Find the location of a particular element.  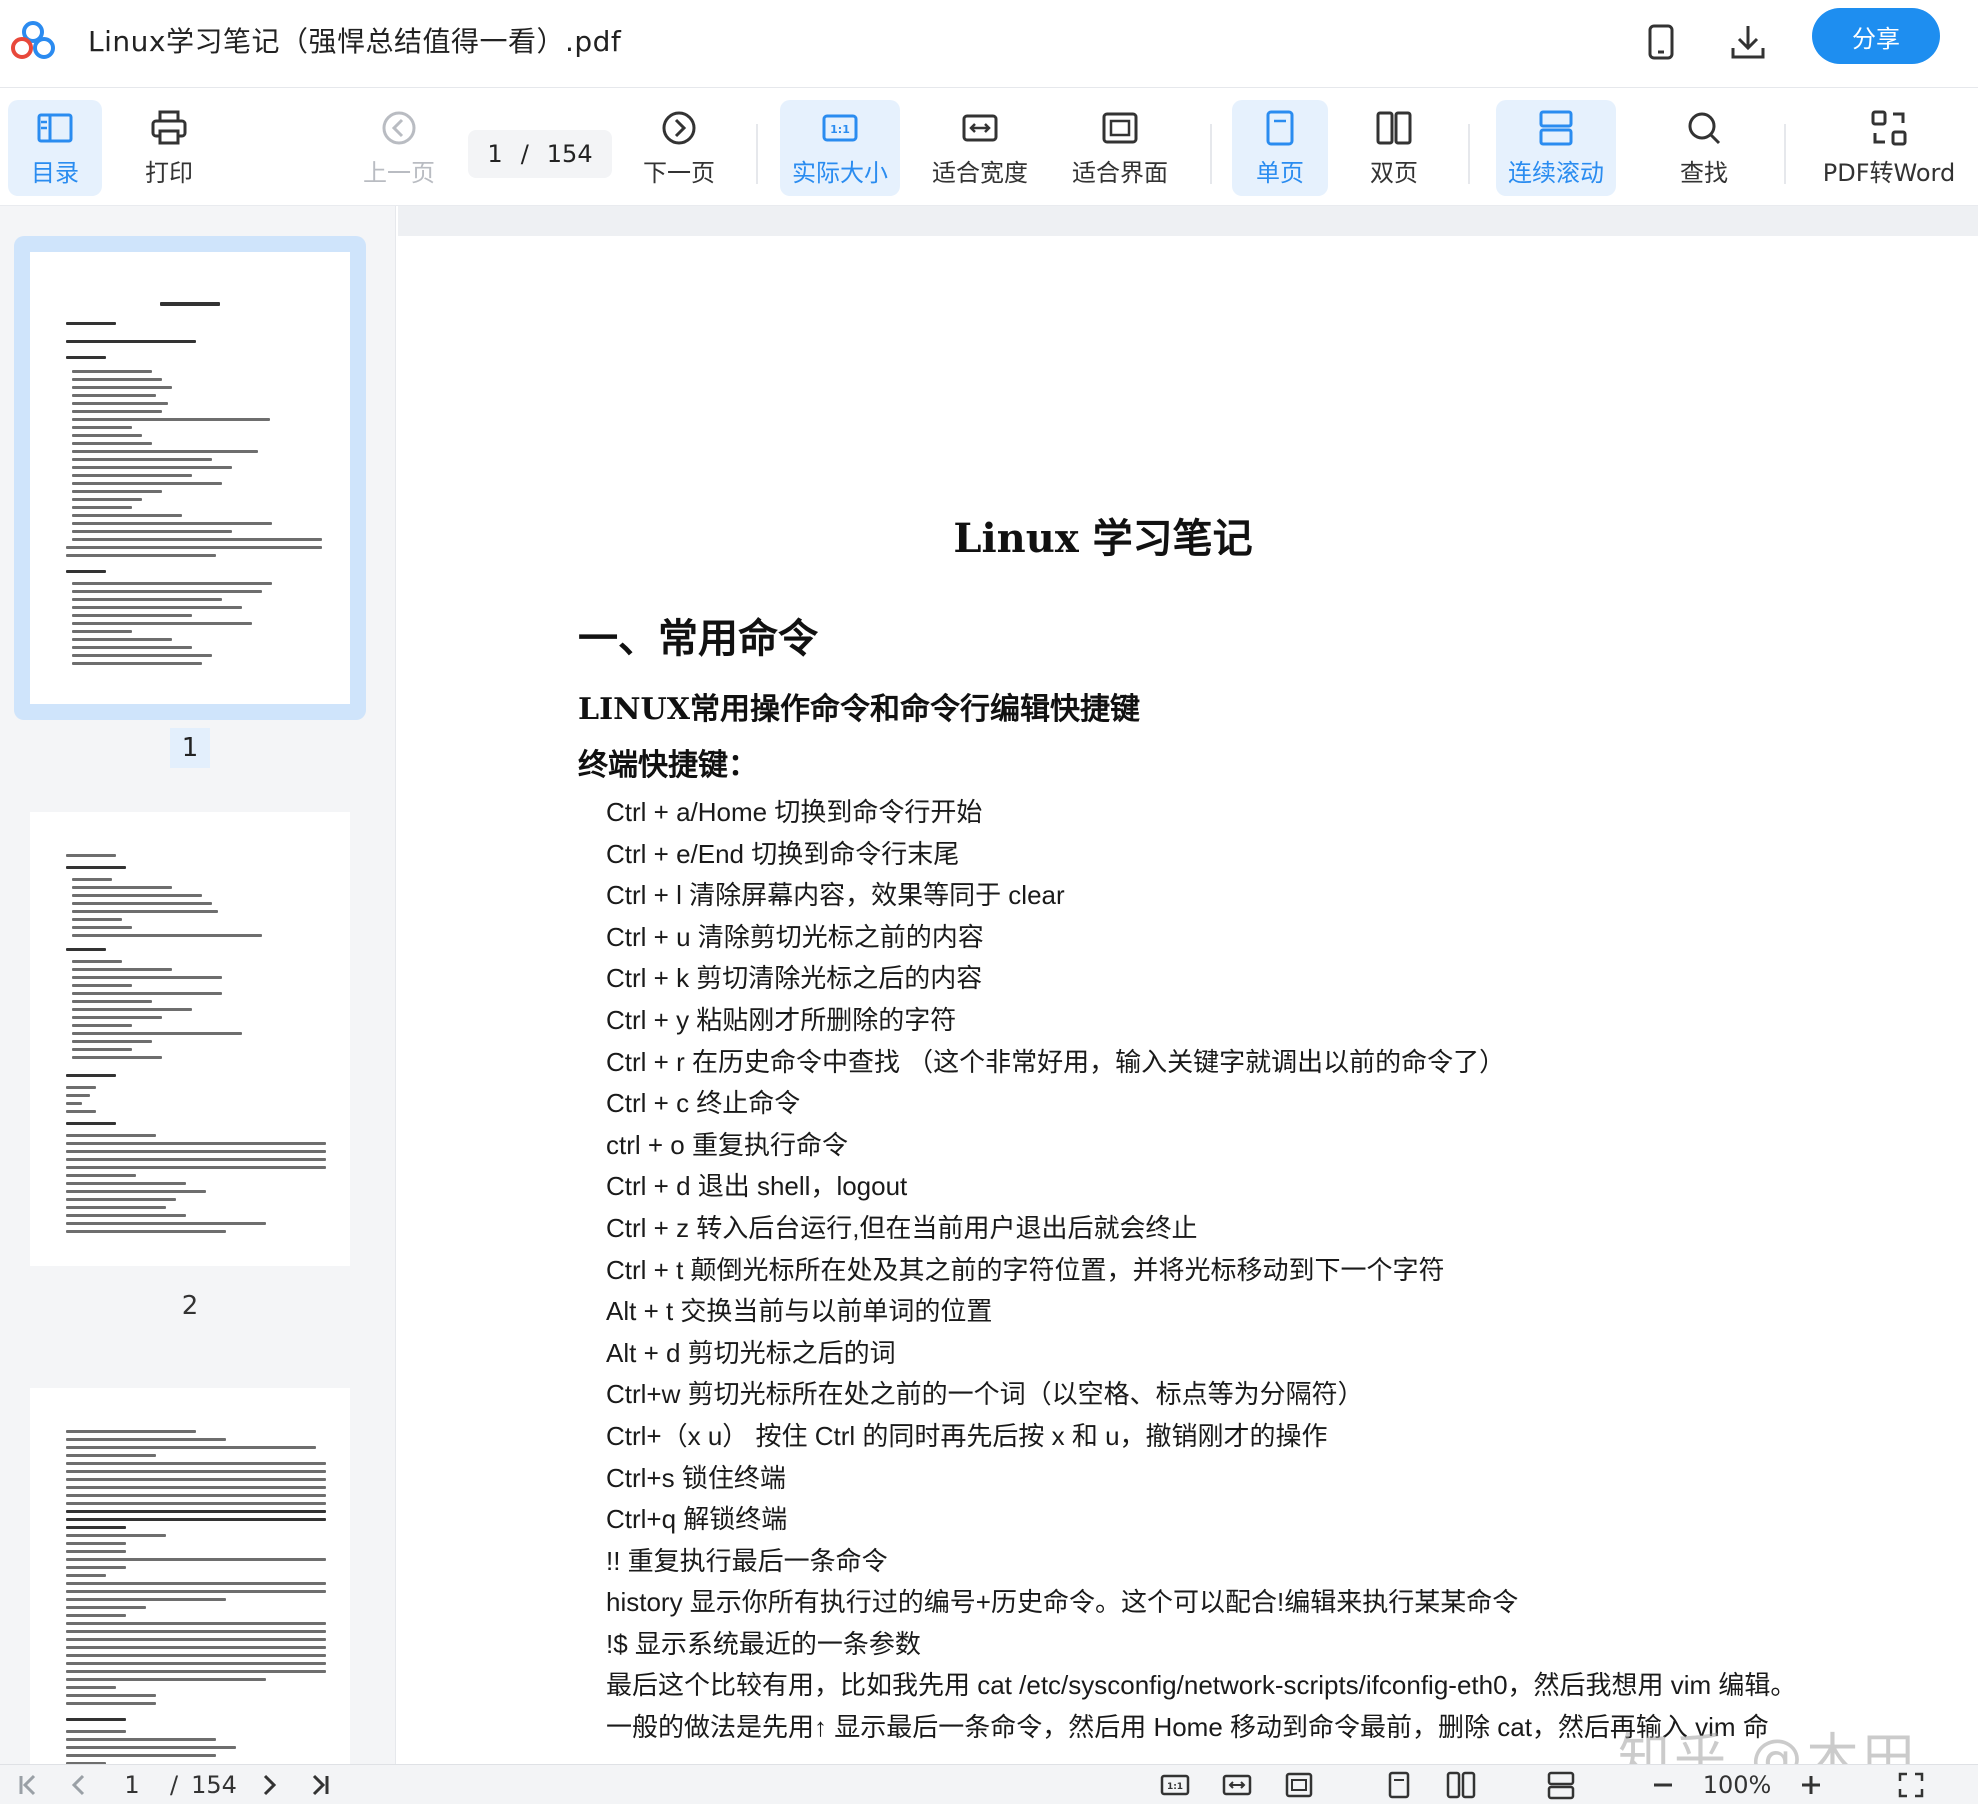

continuous-scroll-button: 连续滚动 is located at coordinates (1556, 148).